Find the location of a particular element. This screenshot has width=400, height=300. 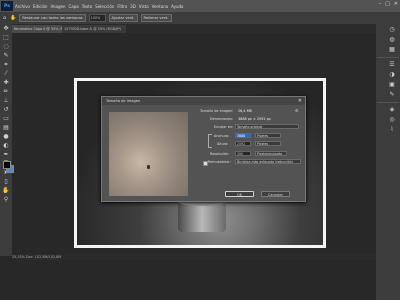

shape-tool-icon: ▯ is located at coordinates (6, 182).